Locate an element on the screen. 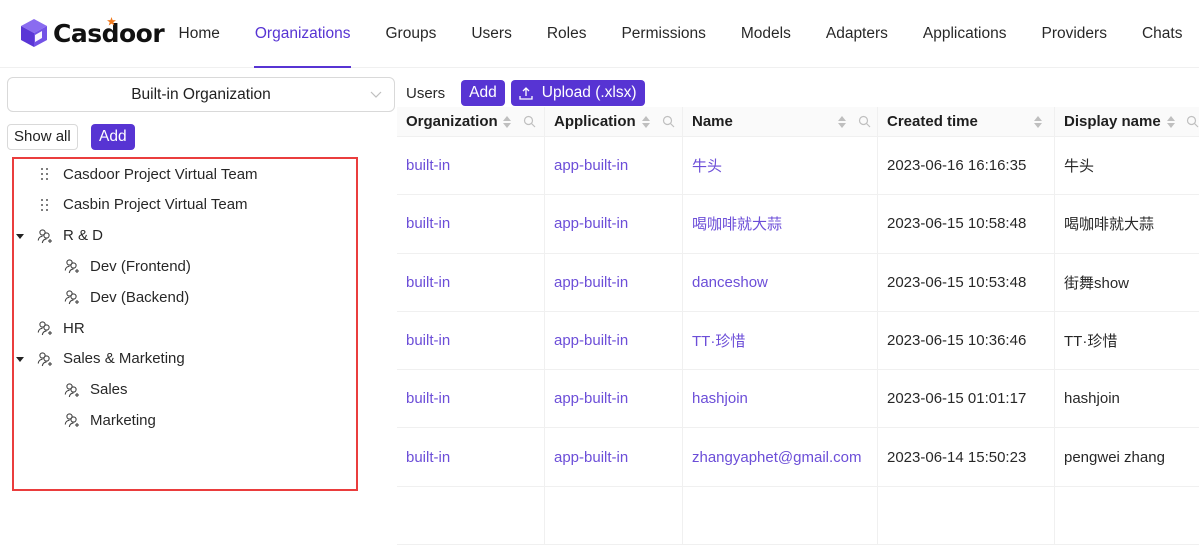 This screenshot has width=1199, height=545. tree-node: Sales is located at coordinates (96, 390).